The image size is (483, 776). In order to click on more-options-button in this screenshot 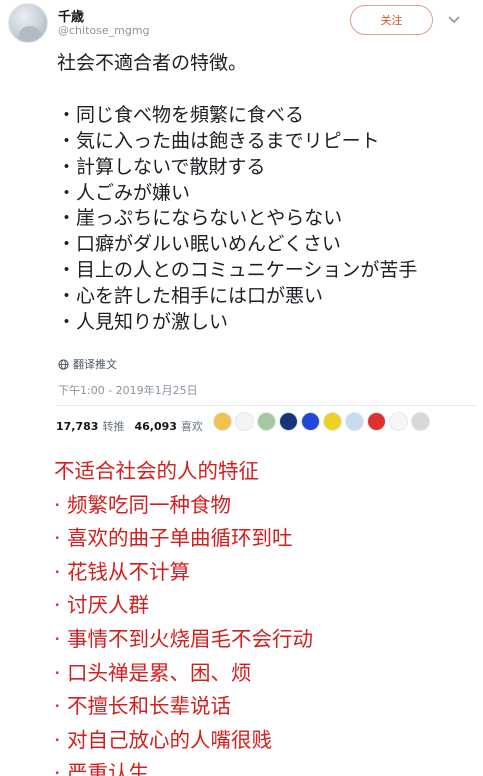, I will do `click(454, 20)`.